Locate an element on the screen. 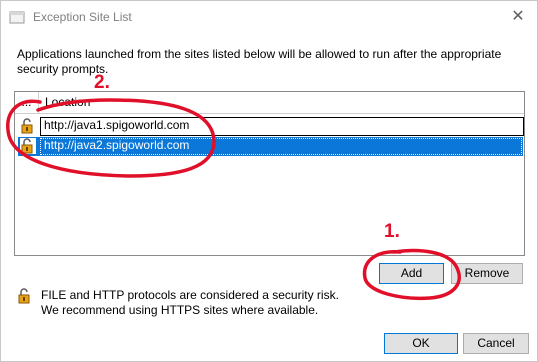 This screenshot has width=538, height=362. title-bar: Exception Site List ✕ is located at coordinates (269, 17).